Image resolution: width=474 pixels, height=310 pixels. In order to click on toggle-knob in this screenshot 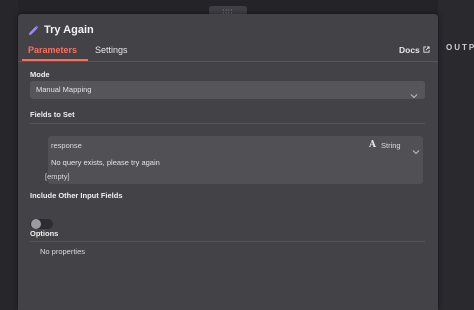, I will do `click(36, 224)`.